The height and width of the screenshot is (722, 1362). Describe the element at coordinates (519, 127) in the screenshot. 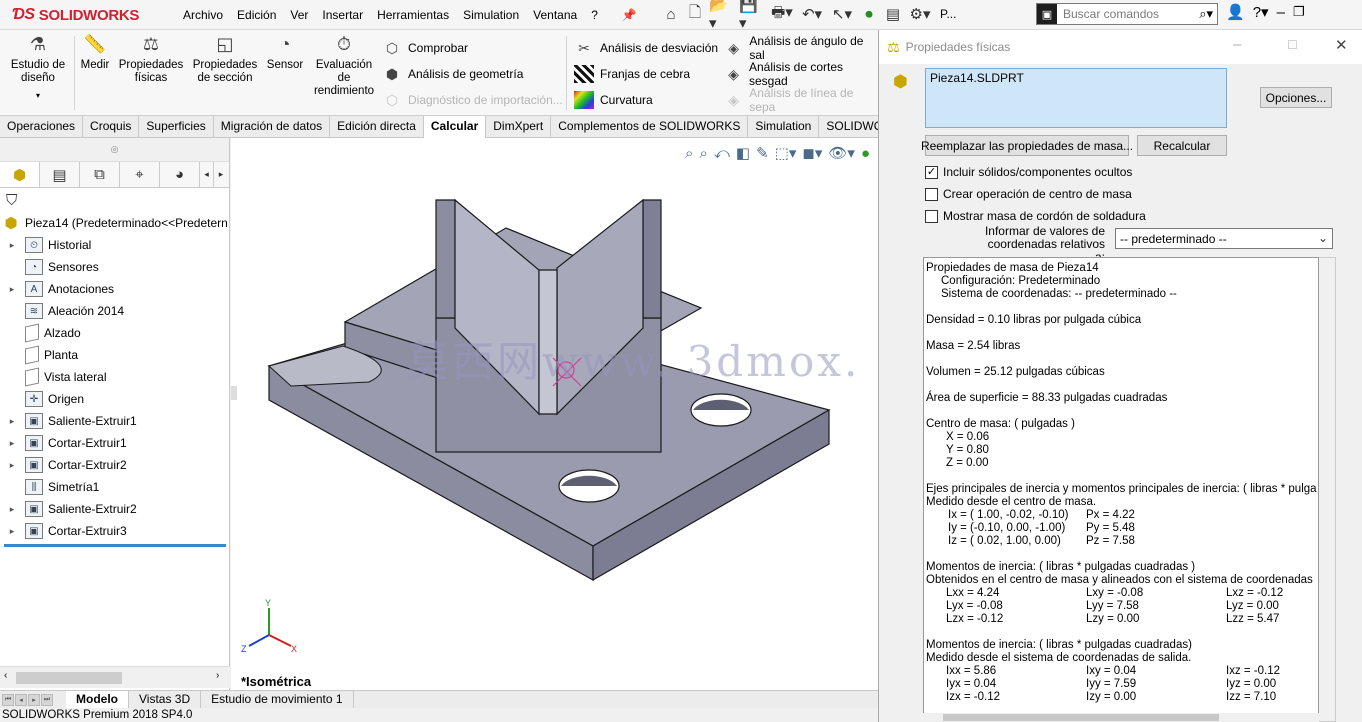

I see `tab-dimxpert: DimXpert` at that location.